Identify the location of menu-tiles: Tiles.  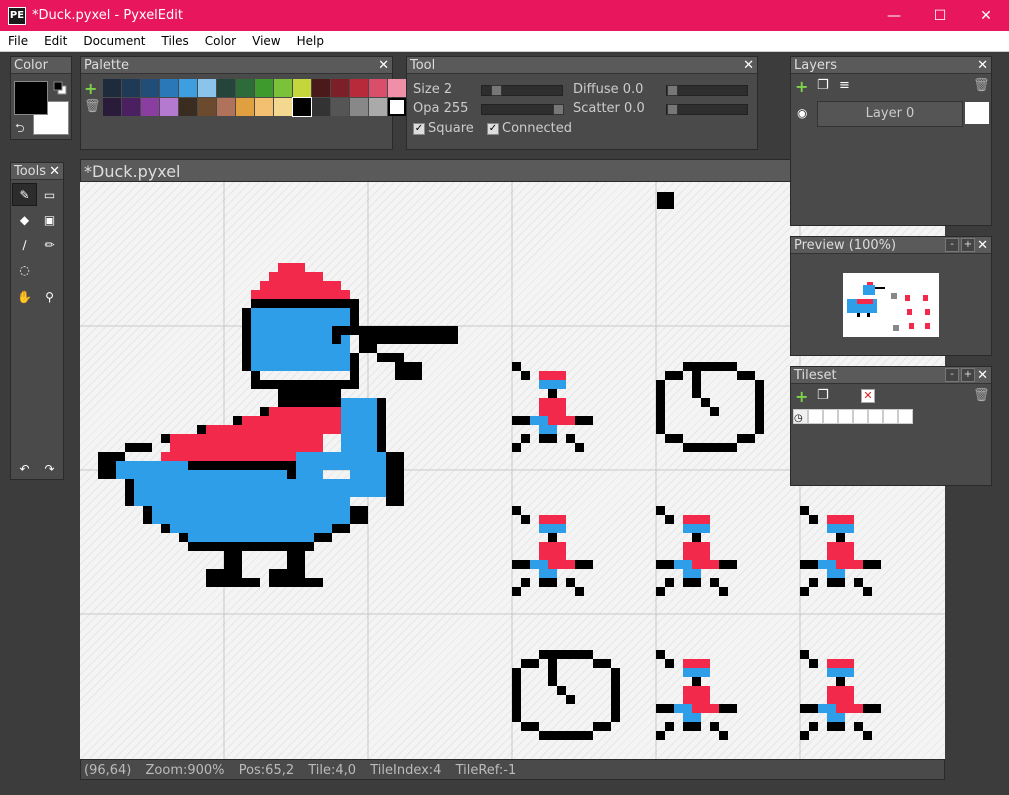
(175, 41).